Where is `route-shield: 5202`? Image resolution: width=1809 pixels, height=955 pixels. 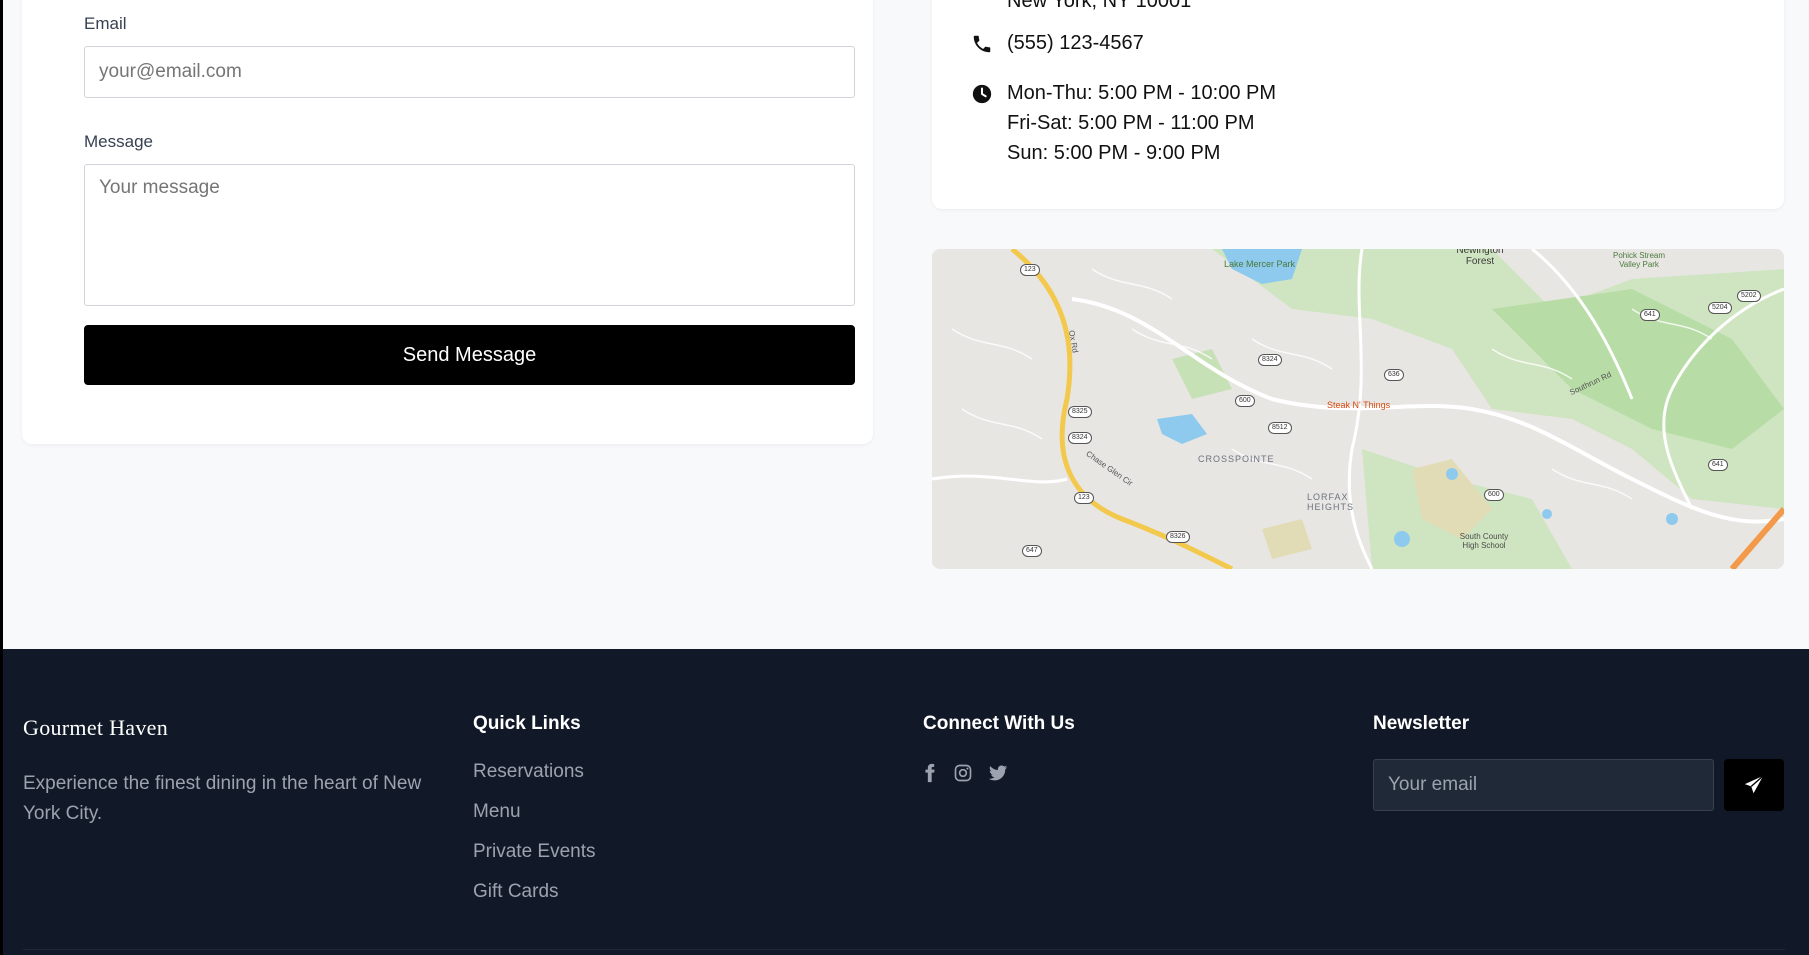 route-shield: 5202 is located at coordinates (1749, 296).